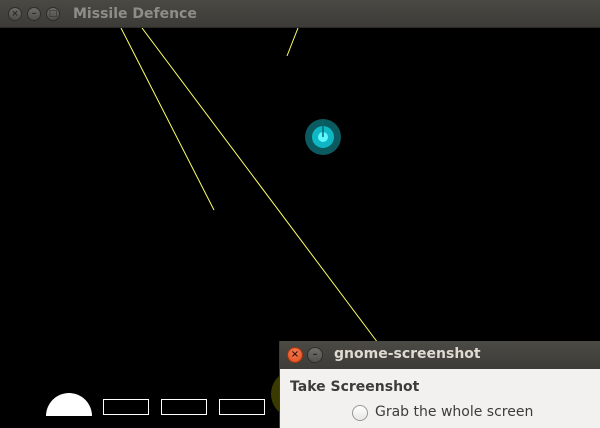 The height and width of the screenshot is (428, 600). Describe the element at coordinates (69, 404) in the screenshot. I see `missile-silo-dome` at that location.